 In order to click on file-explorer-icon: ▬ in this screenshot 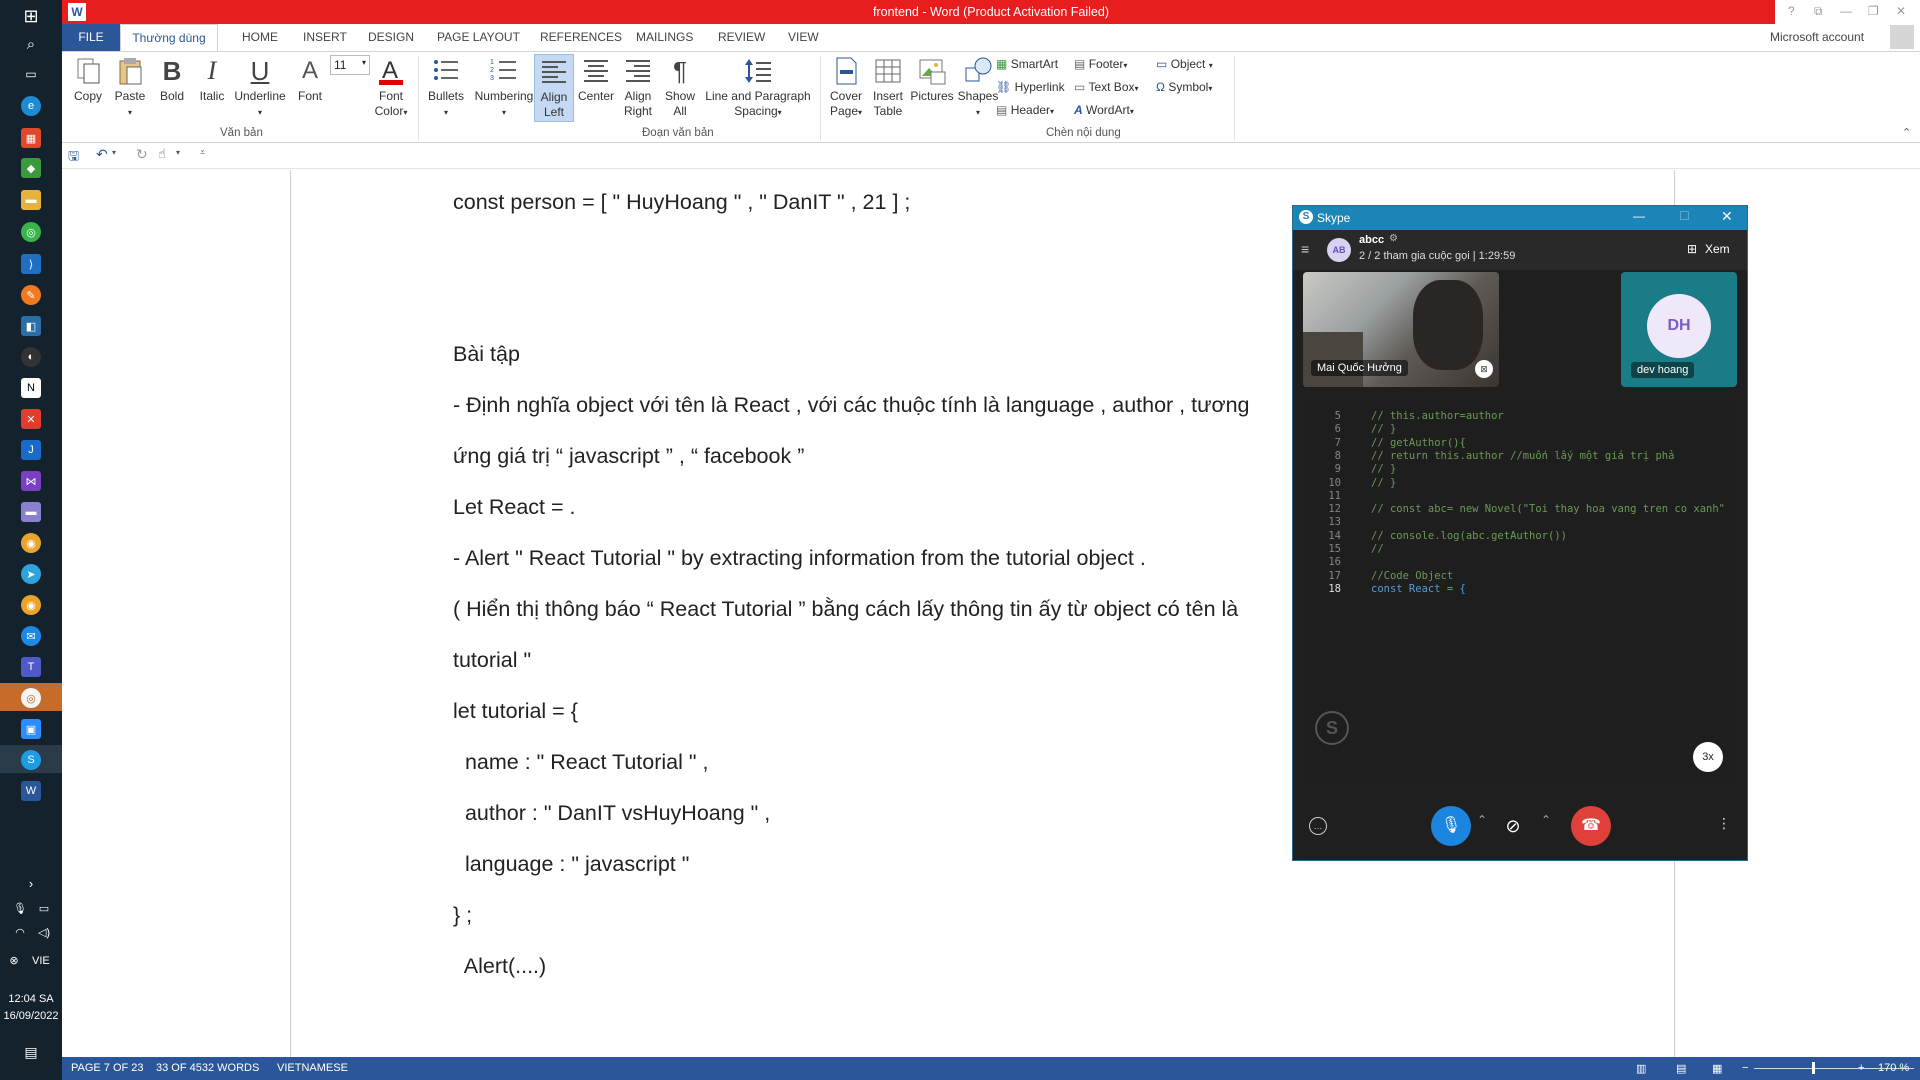, I will do `click(31, 200)`.